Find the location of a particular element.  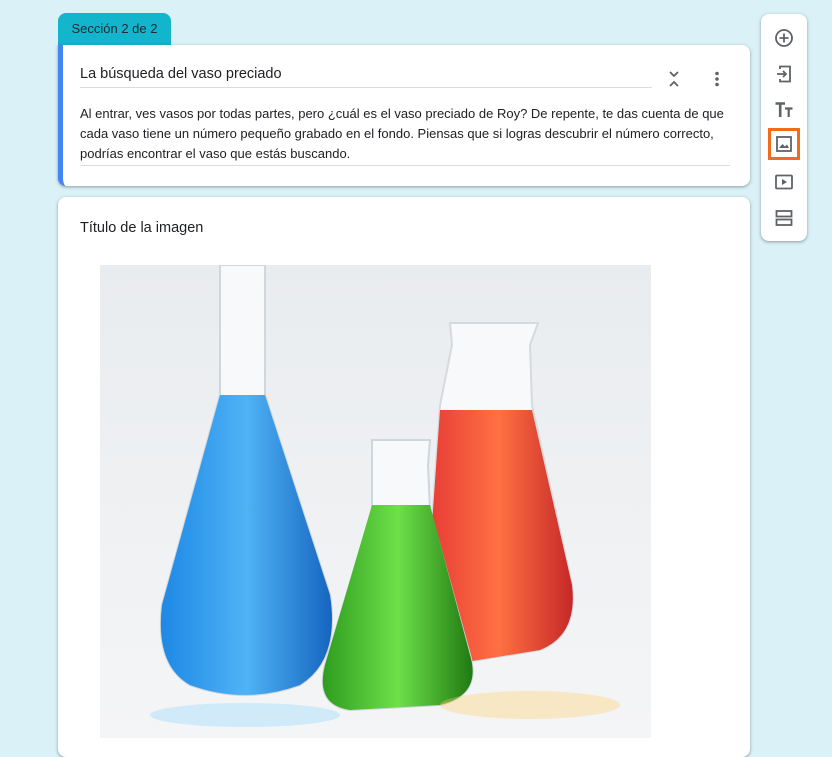

add-image-icon is located at coordinates (784, 144).